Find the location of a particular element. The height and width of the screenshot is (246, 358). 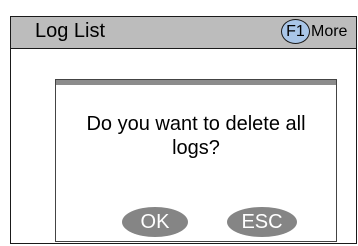

dialog-top-bar is located at coordinates (196, 82).